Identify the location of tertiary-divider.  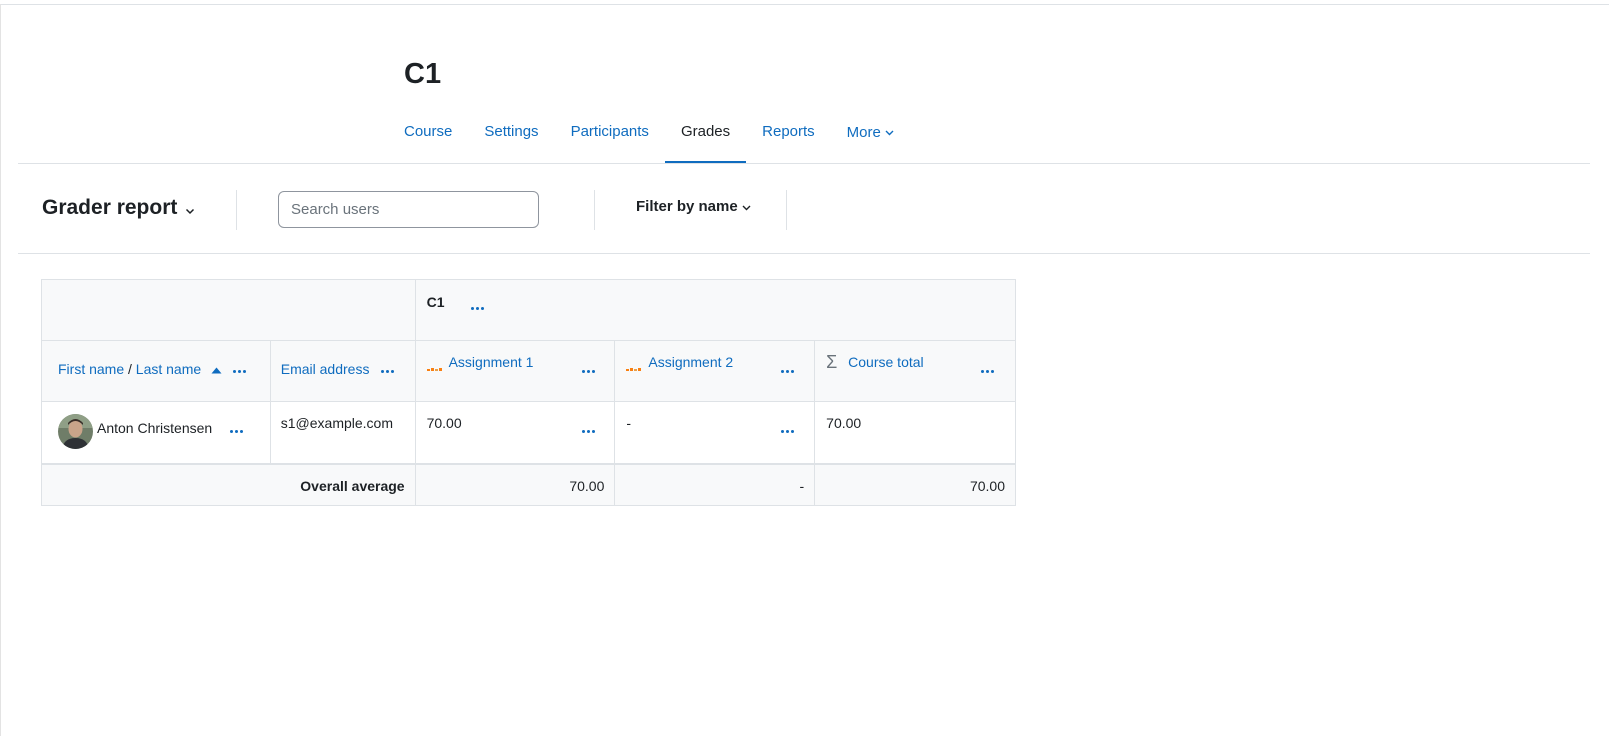
(804, 253).